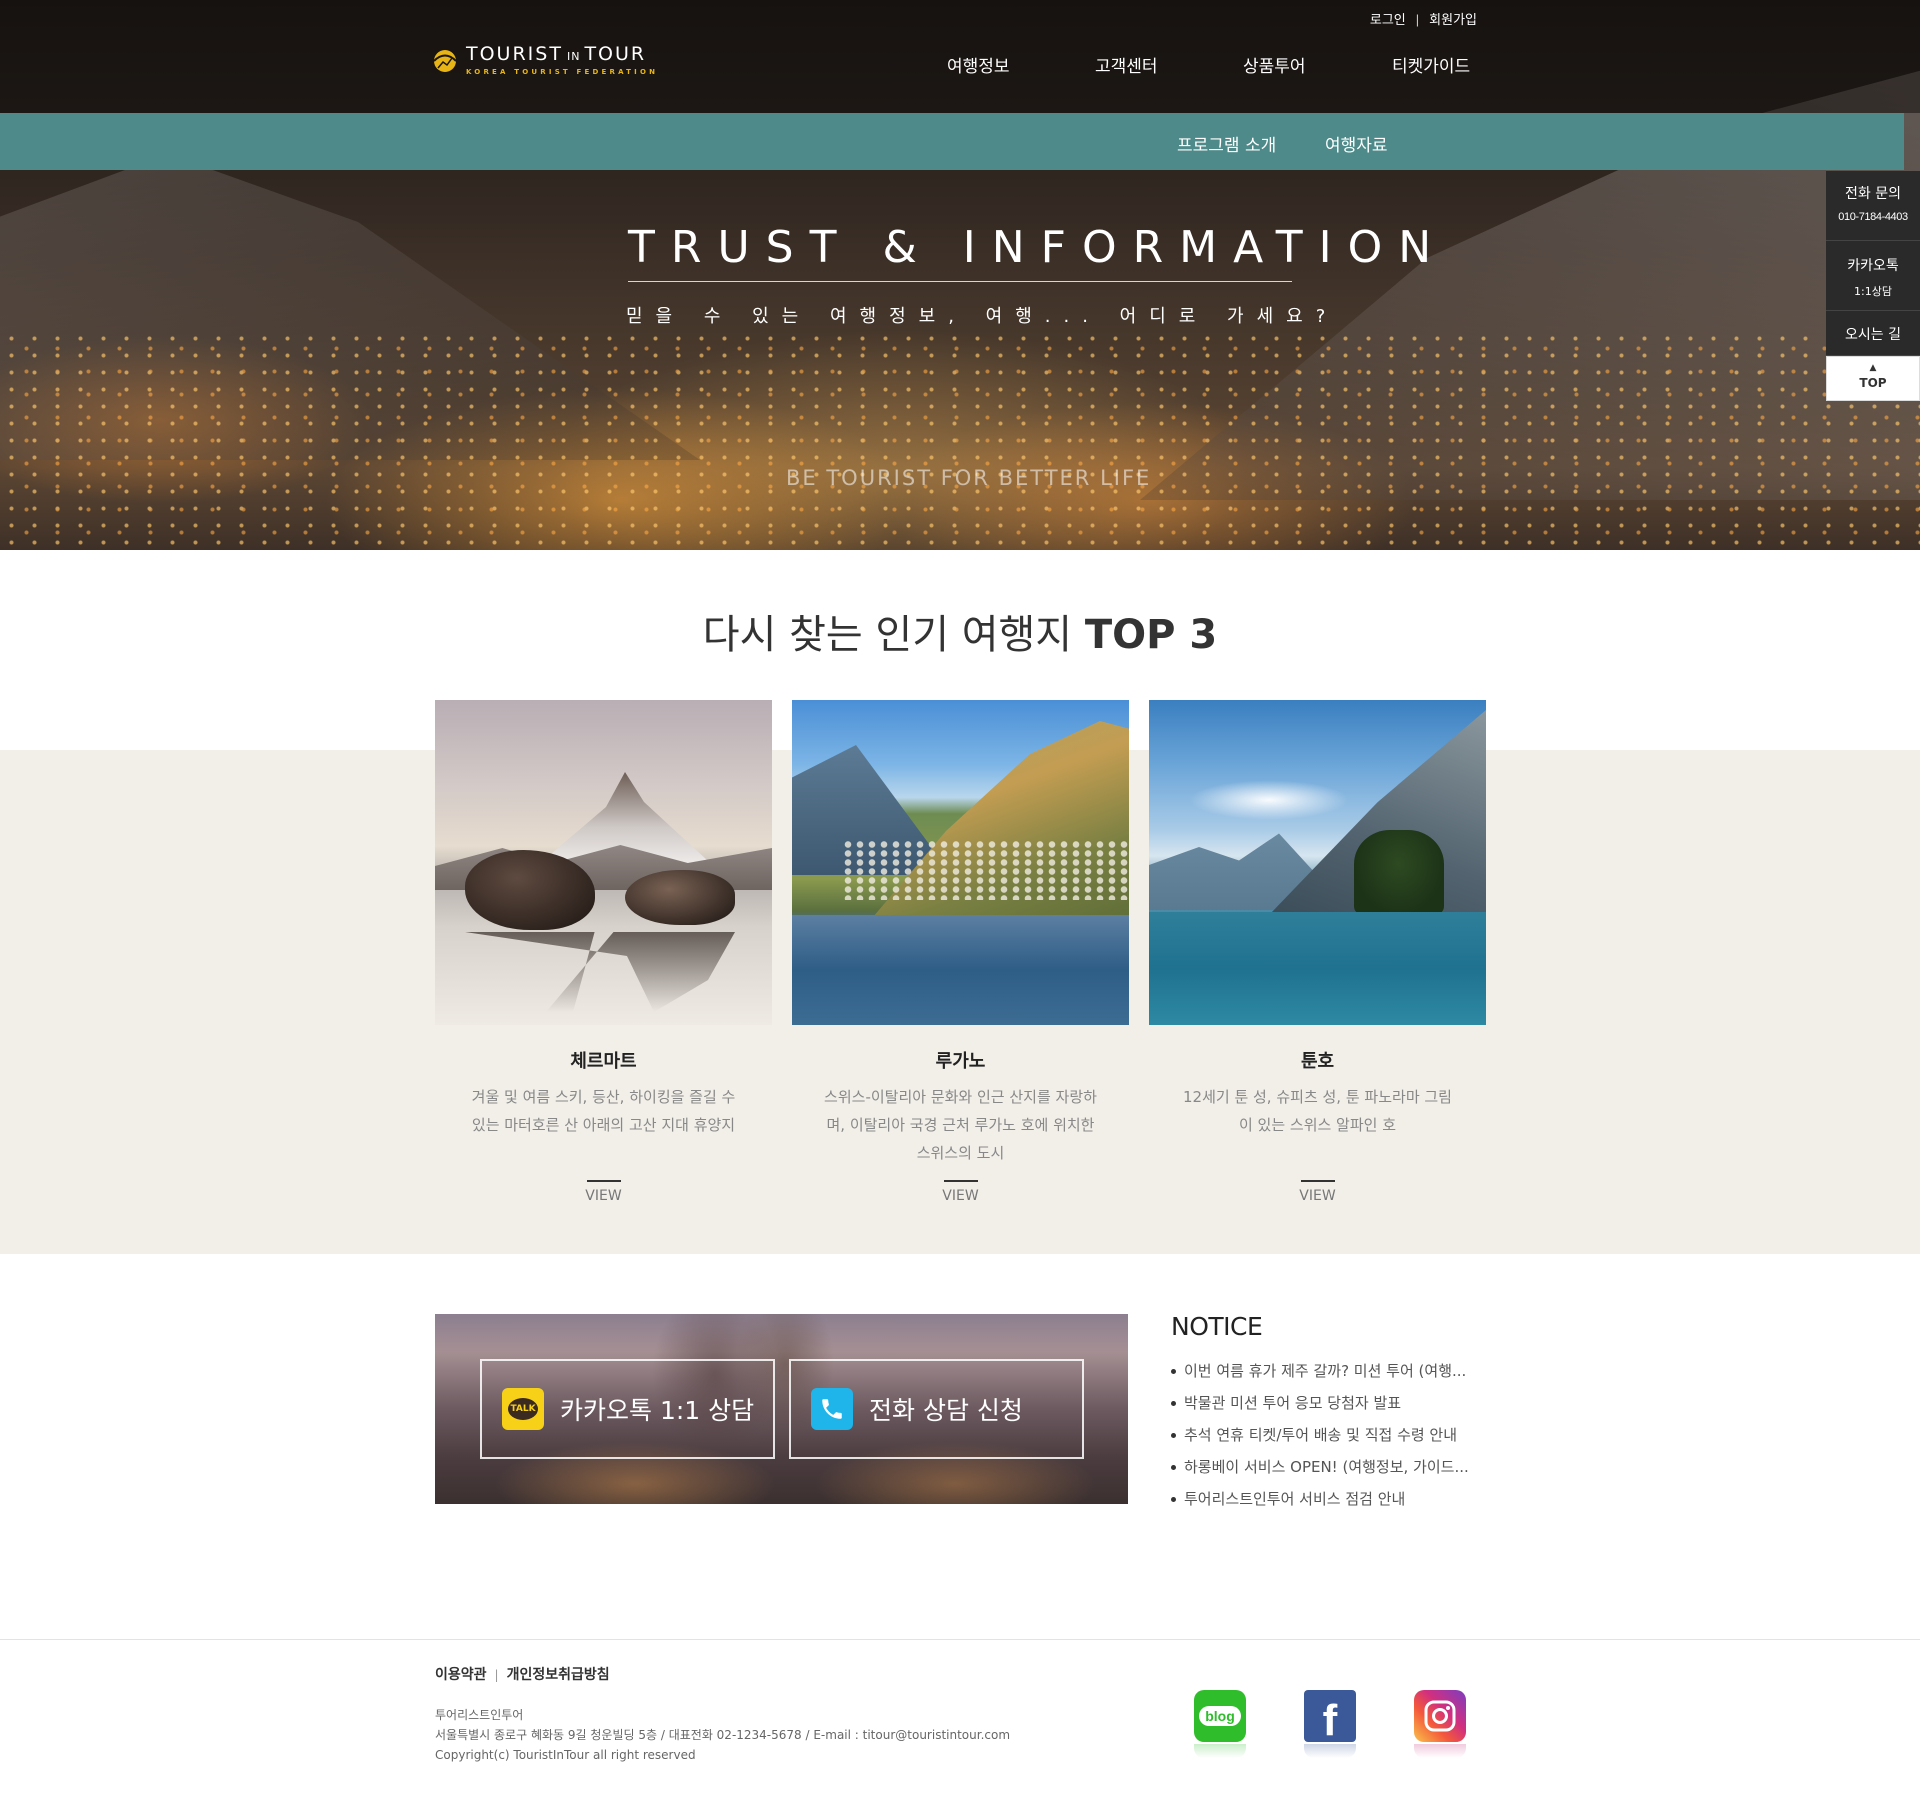  I want to click on quick-directions: 오시는 길, so click(1873, 333).